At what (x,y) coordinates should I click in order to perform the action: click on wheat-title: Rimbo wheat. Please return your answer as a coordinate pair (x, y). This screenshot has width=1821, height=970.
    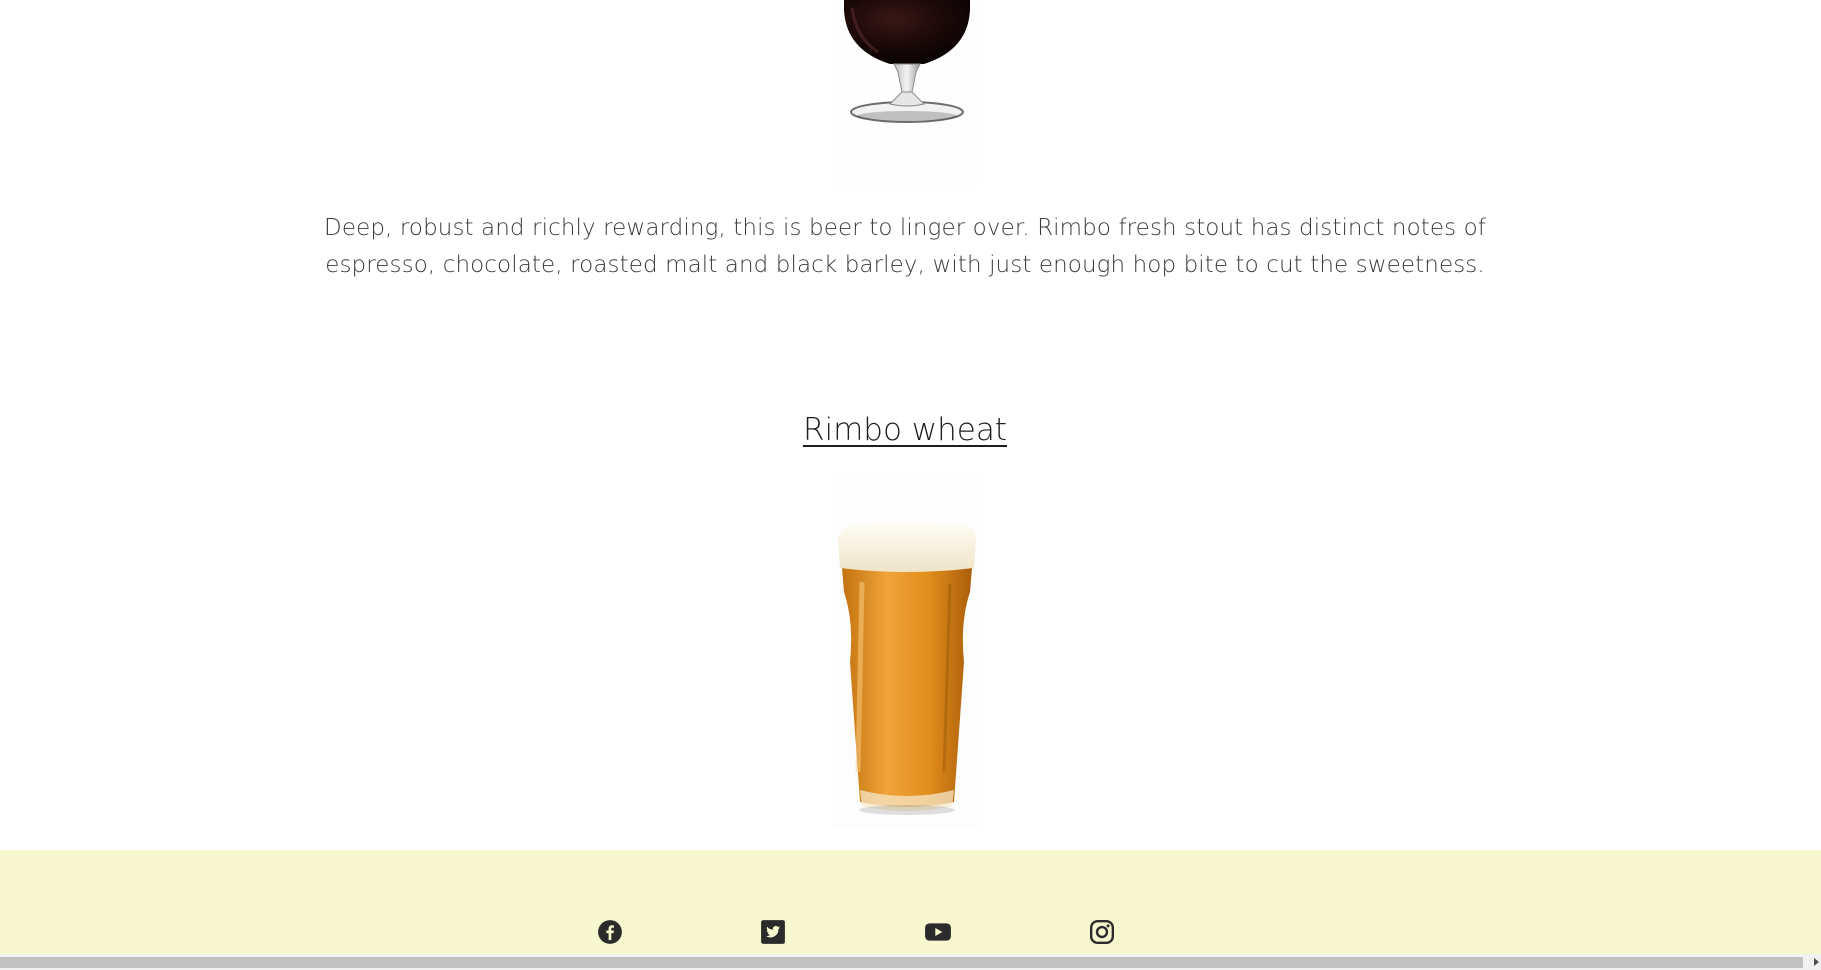
    Looking at the image, I should click on (905, 430).